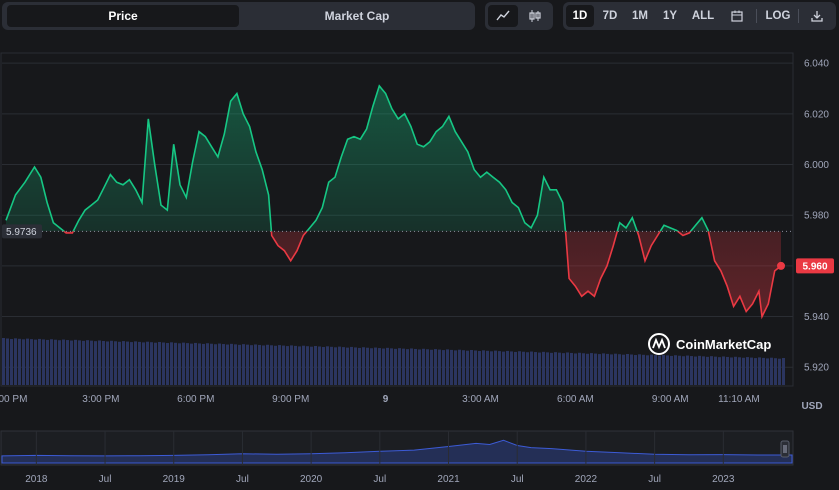  What do you see at coordinates (709, 344) in the screenshot?
I see `coinmarketcap-logo: CoinMarketCap` at bounding box center [709, 344].